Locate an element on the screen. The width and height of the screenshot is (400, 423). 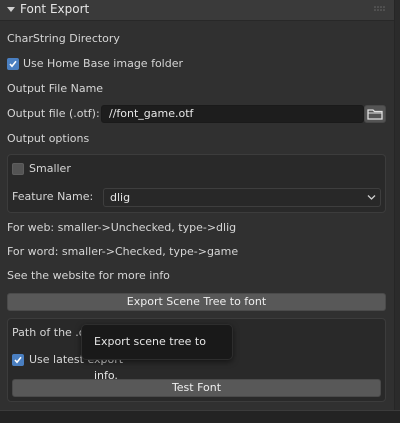
use-latest-export-checkbox is located at coordinates (18, 360).